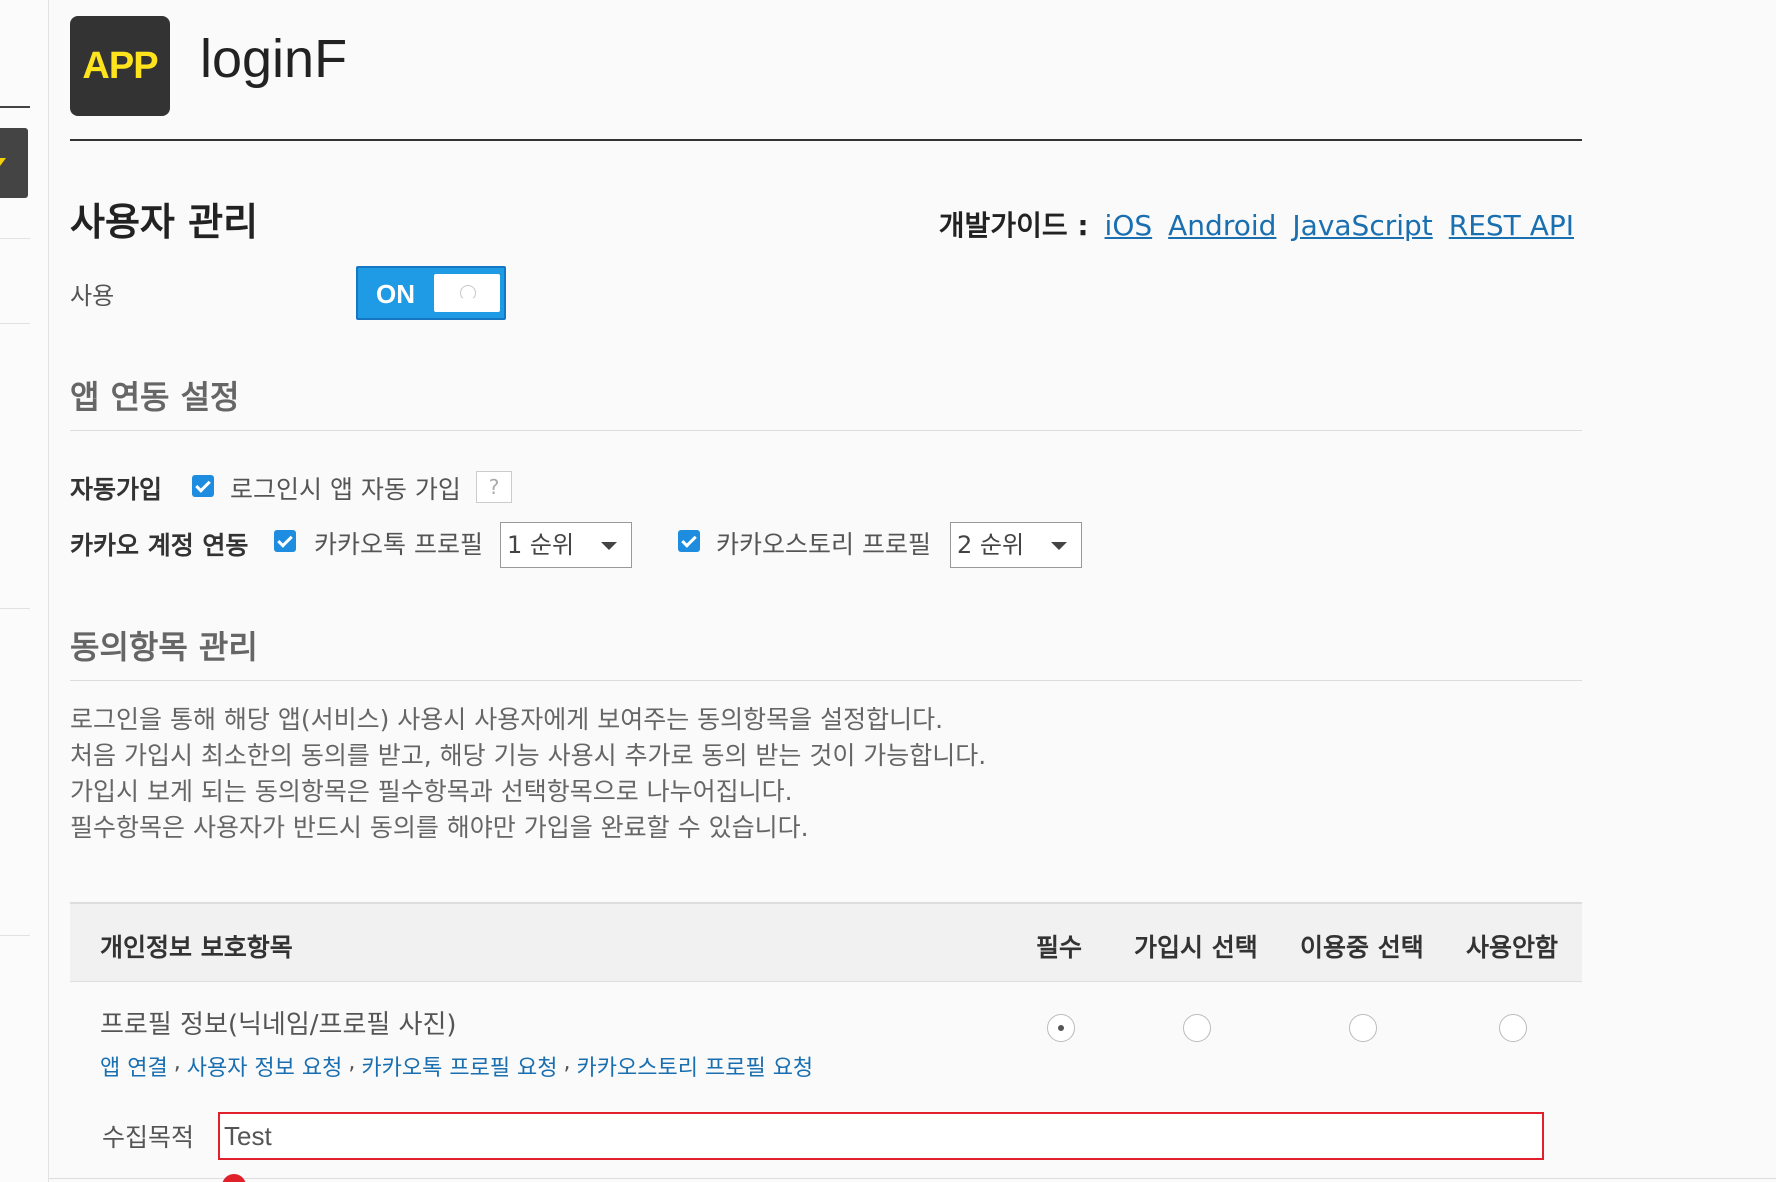  I want to click on consent-title: 동의항목 관리, so click(164, 647).